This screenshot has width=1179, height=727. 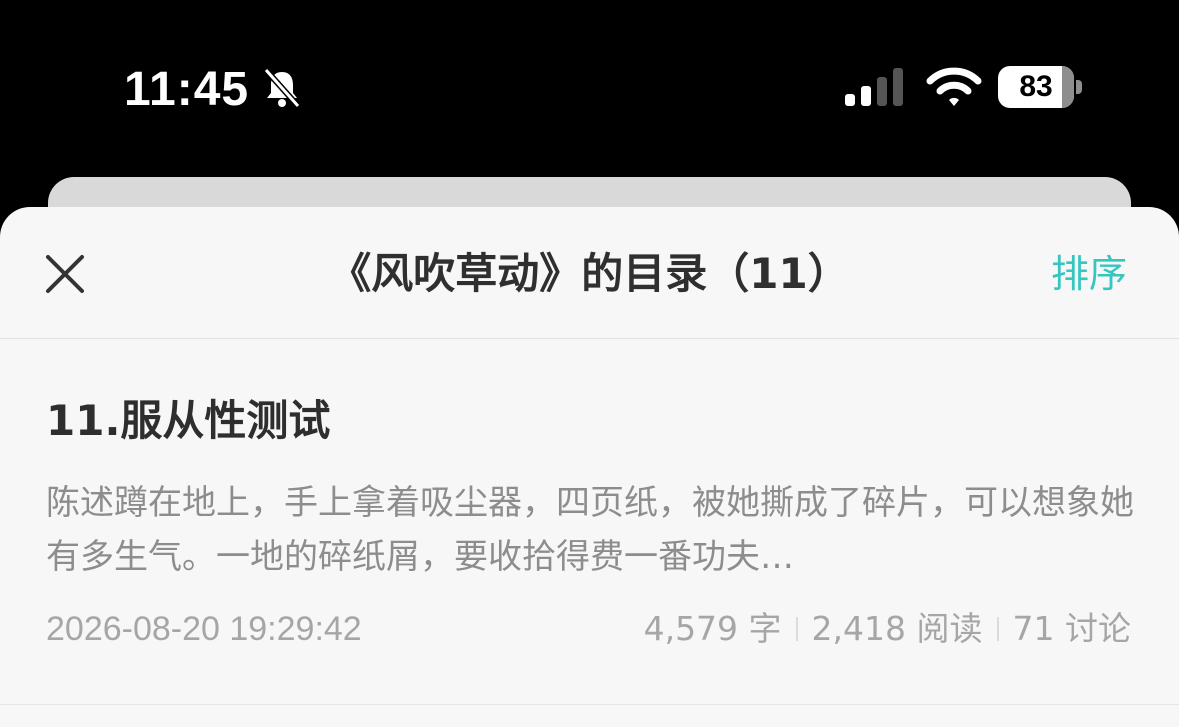 I want to click on page-title: 《风吹草动》的目录（11）, so click(x=589, y=273).